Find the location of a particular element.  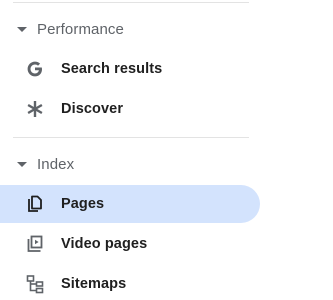

sidebar-item-search-results: Search results is located at coordinates (130, 69).